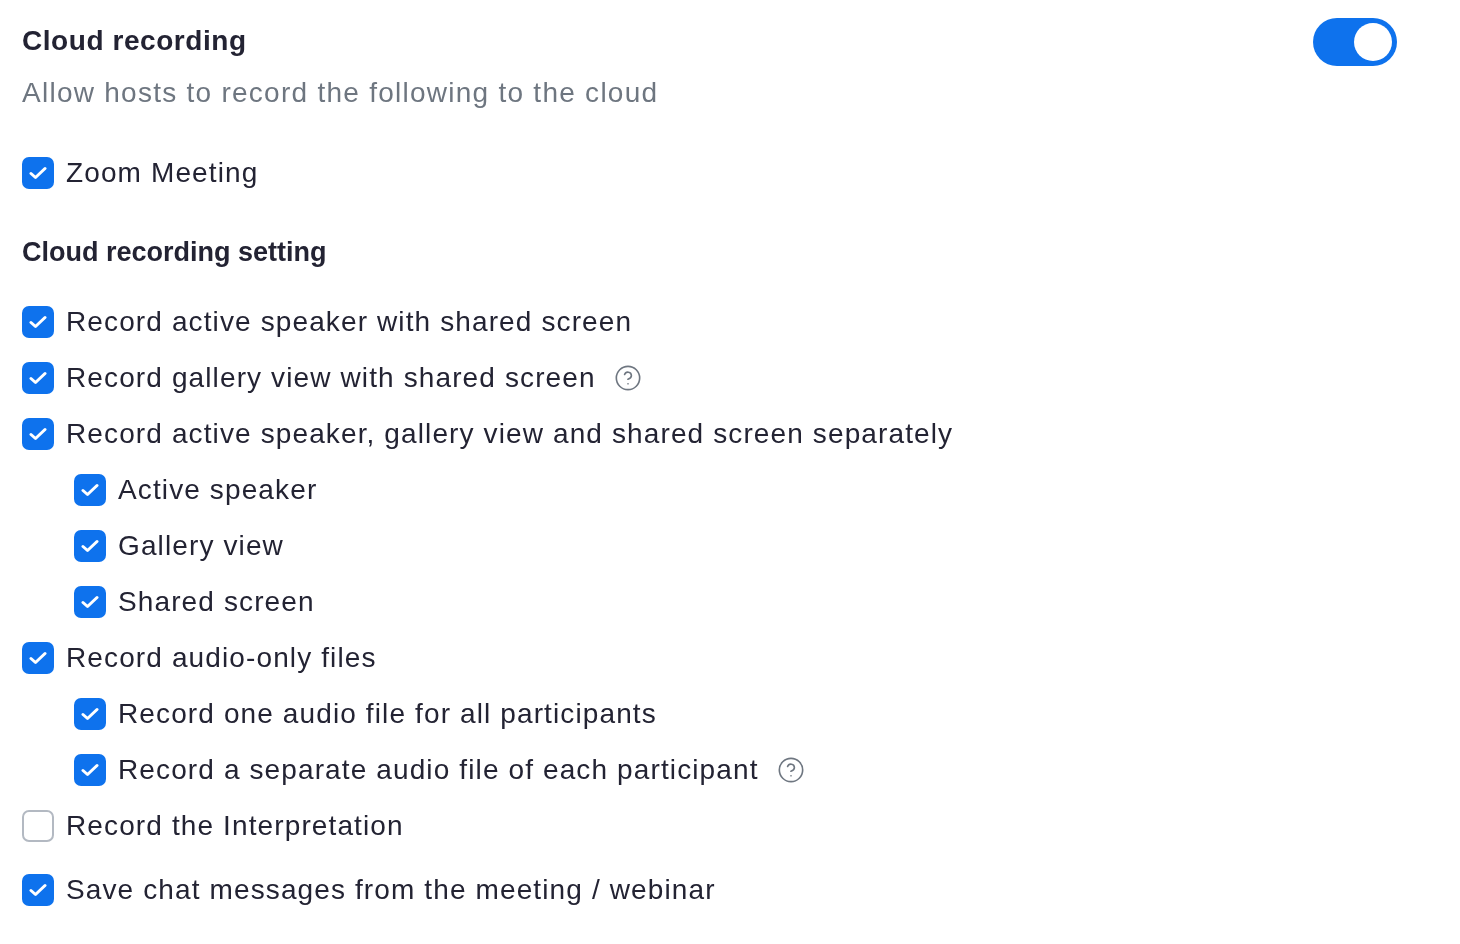 This screenshot has width=1460, height=944. I want to click on option-label: Record gallery view with shared screen, so click(331, 378).